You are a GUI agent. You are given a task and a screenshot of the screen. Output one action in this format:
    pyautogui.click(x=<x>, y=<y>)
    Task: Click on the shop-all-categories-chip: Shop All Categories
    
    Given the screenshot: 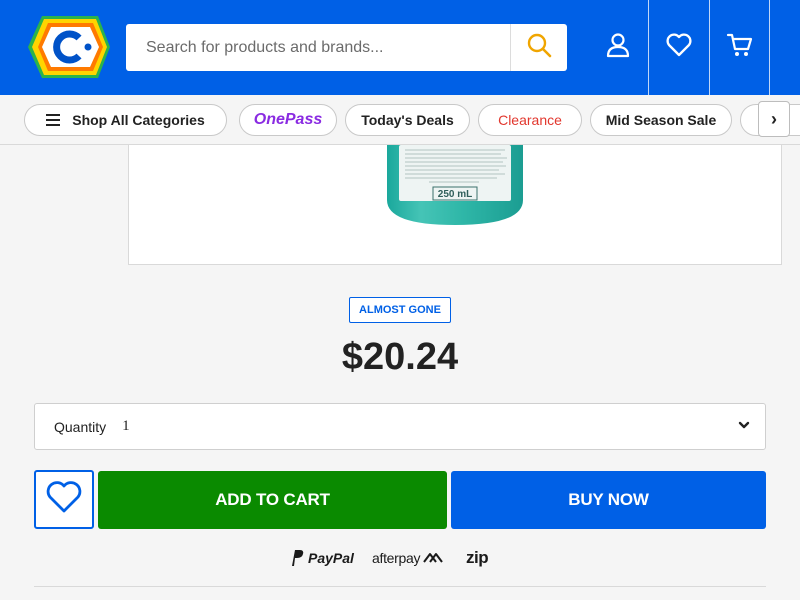 What is the action you would take?
    pyautogui.click(x=125, y=120)
    